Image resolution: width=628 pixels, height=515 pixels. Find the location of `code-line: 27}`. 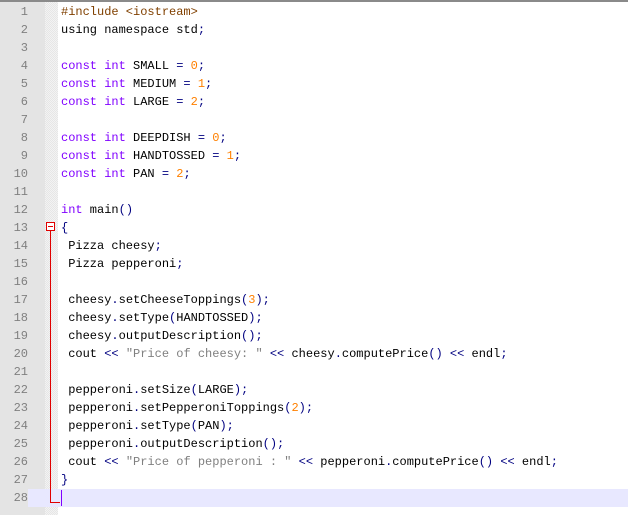

code-line: 27} is located at coordinates (314, 480).